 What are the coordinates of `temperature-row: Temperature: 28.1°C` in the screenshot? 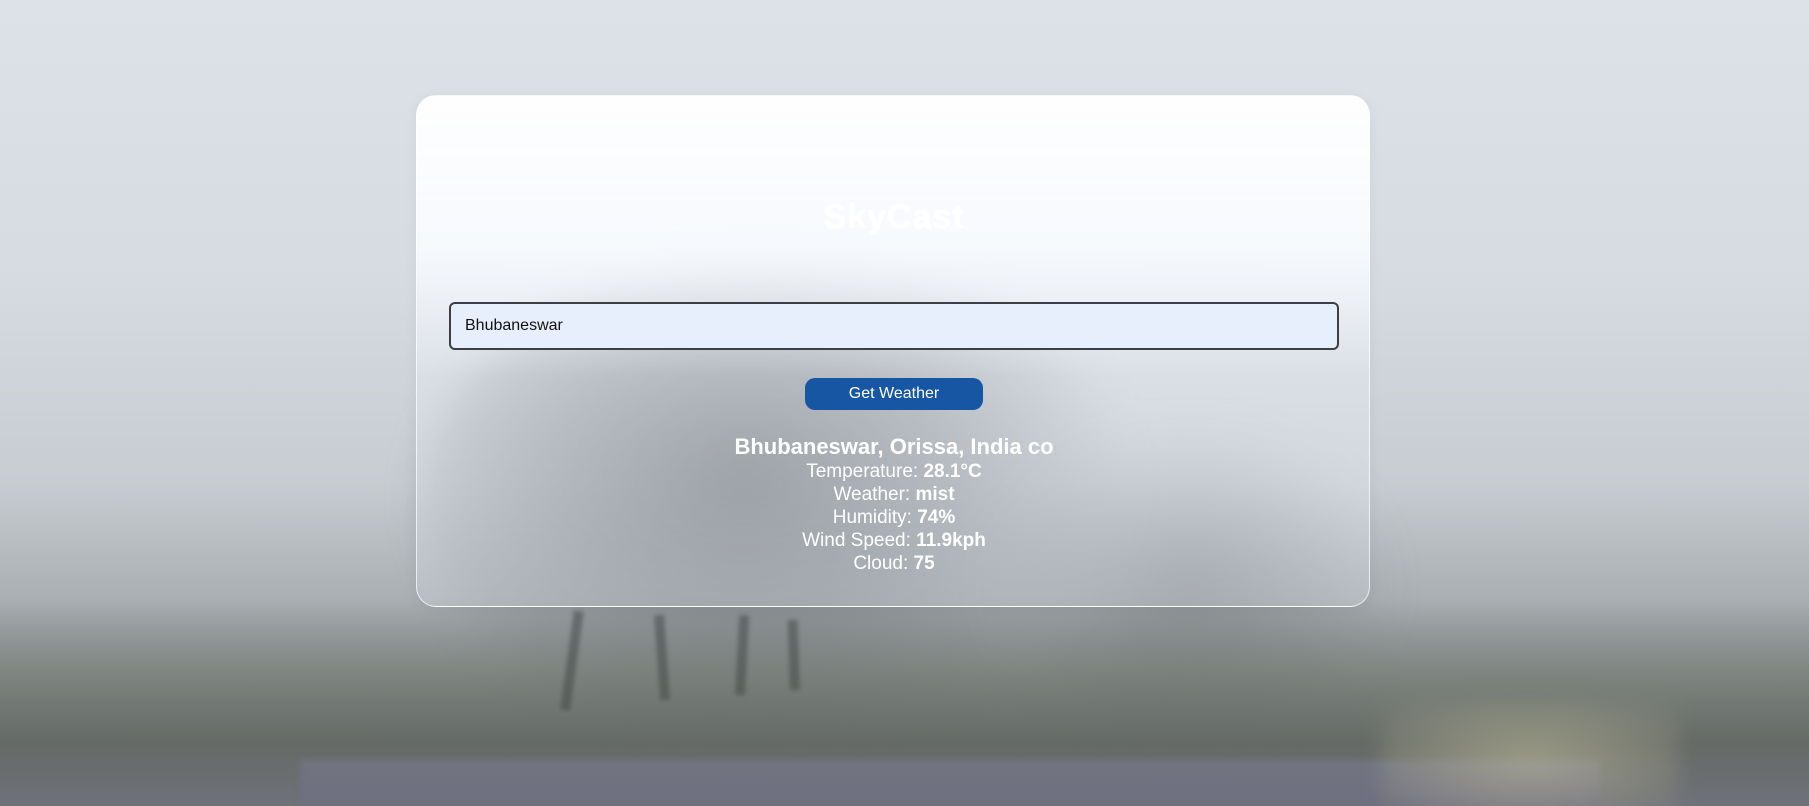 It's located at (893, 471).